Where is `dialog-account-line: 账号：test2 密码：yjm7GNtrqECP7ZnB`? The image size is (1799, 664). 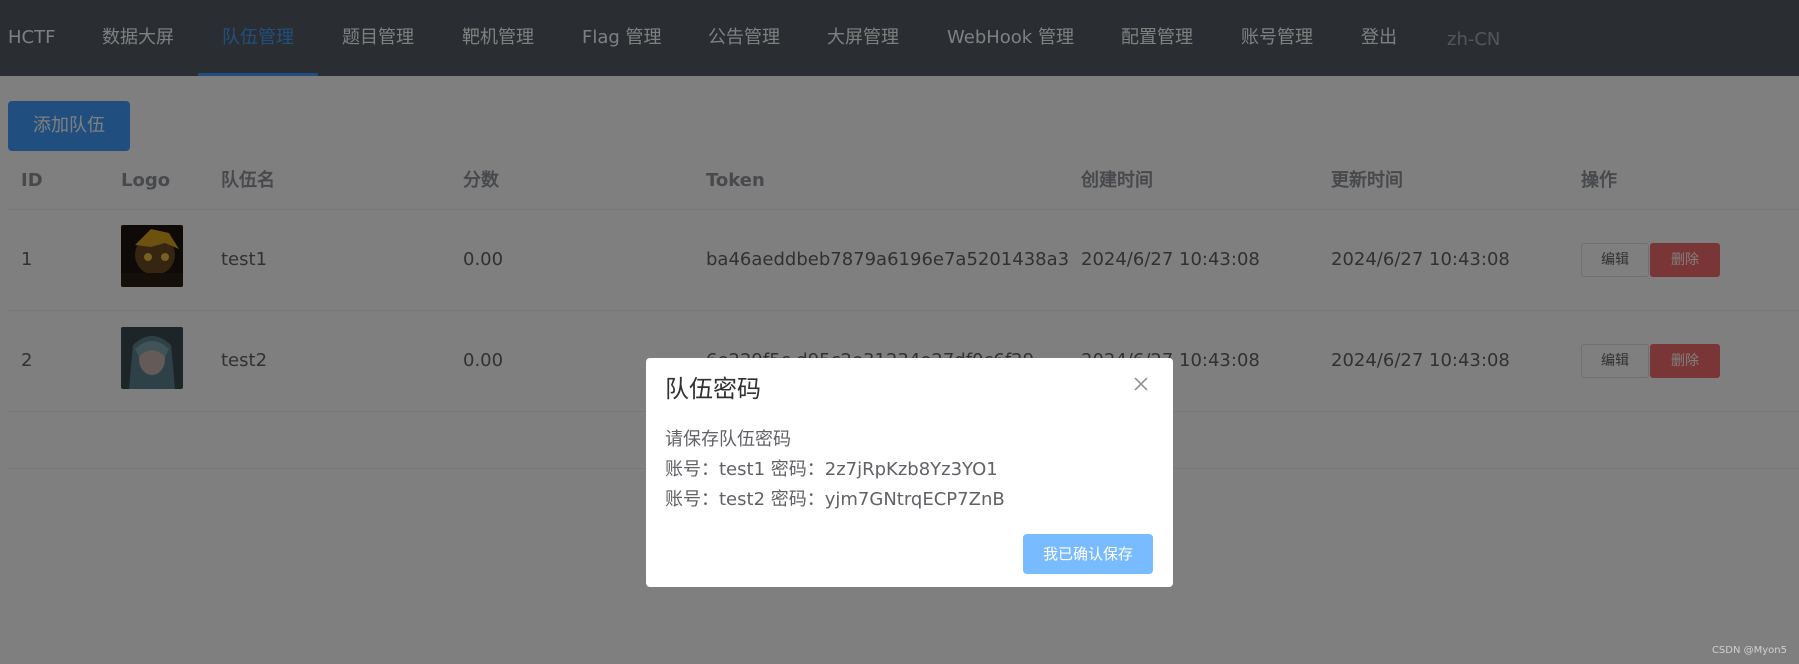 dialog-account-line: 账号：test2 密码：yjm7GNtrqECP7ZnB is located at coordinates (835, 499).